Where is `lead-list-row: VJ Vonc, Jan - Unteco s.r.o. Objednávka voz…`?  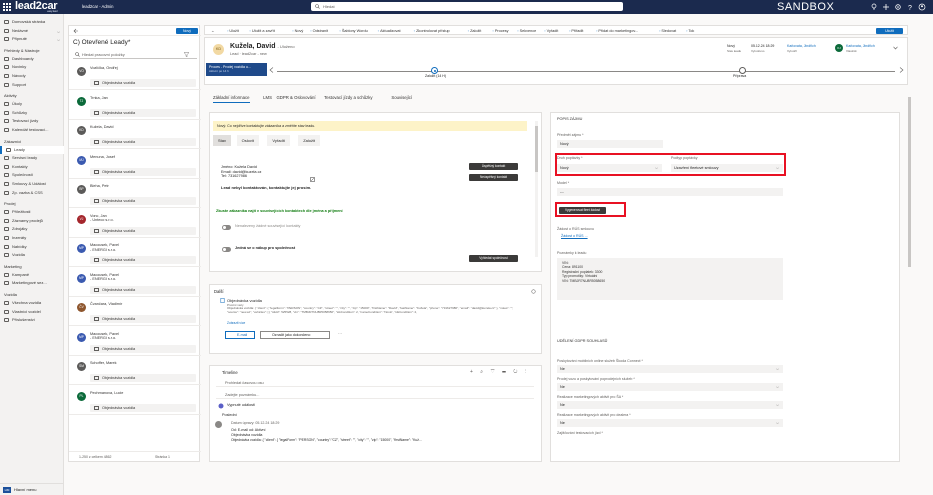
lead-list-row: VJ Vonc, Jan - Unteco s.r.o. Objednávka voz… is located at coordinates (135, 225).